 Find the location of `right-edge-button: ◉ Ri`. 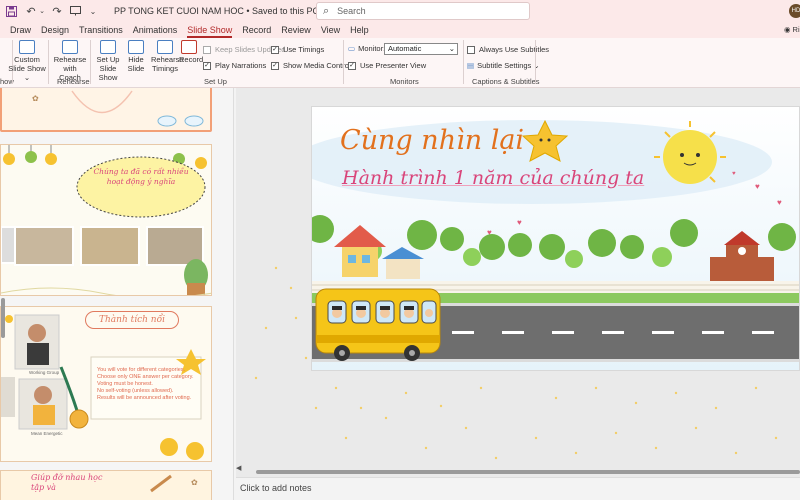

right-edge-button: ◉ Ri is located at coordinates (792, 29).